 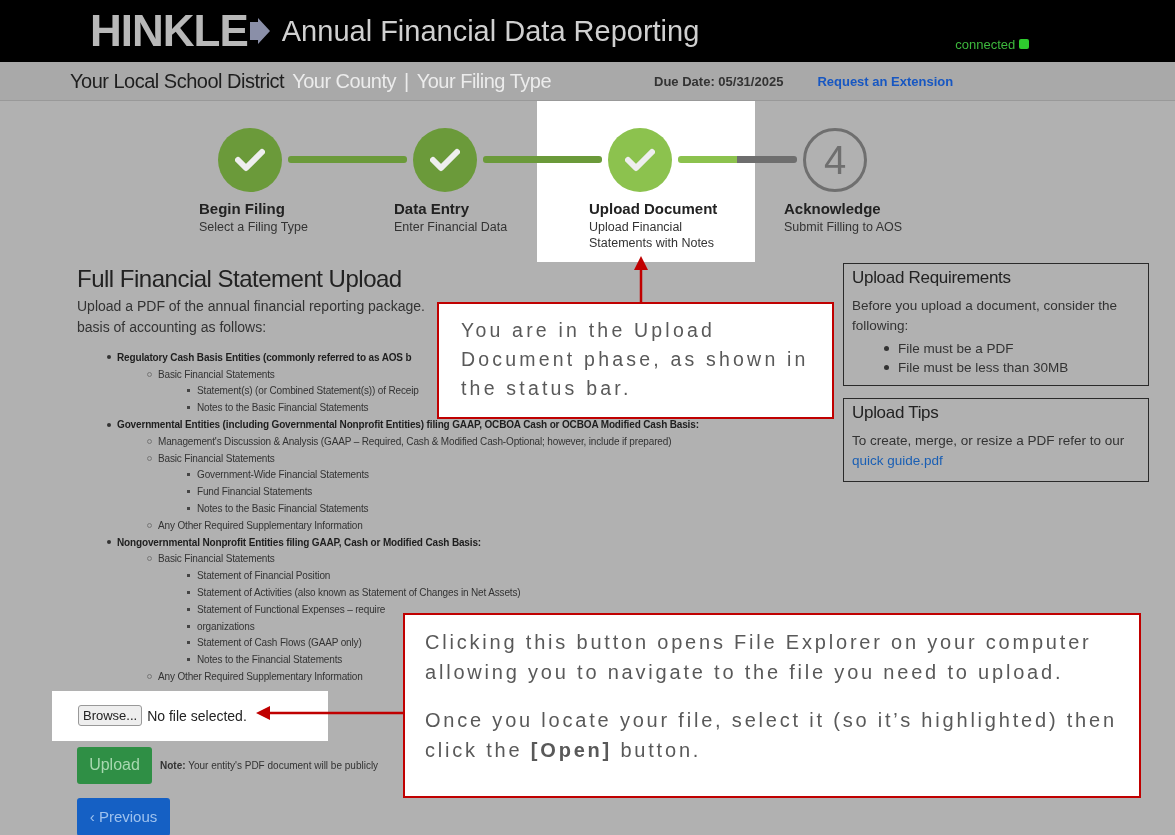 What do you see at coordinates (344, 81) in the screenshot?
I see `county-name: Your County` at bounding box center [344, 81].